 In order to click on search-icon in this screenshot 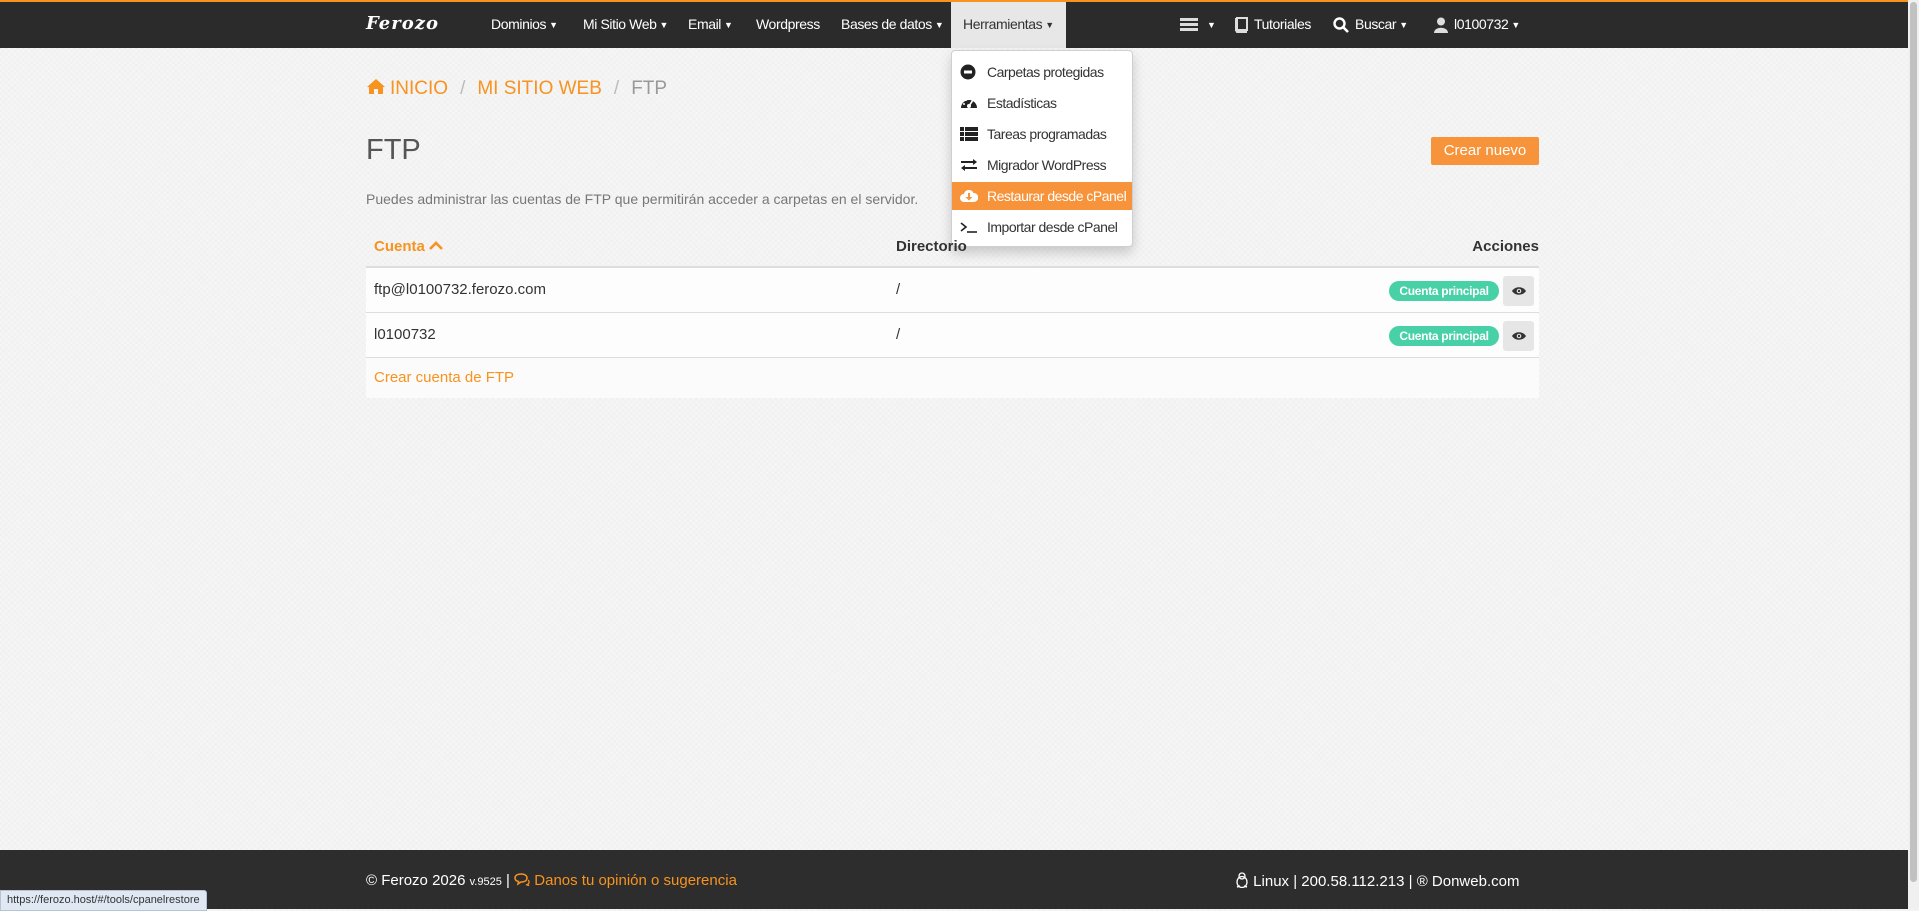, I will do `click(1341, 25)`.